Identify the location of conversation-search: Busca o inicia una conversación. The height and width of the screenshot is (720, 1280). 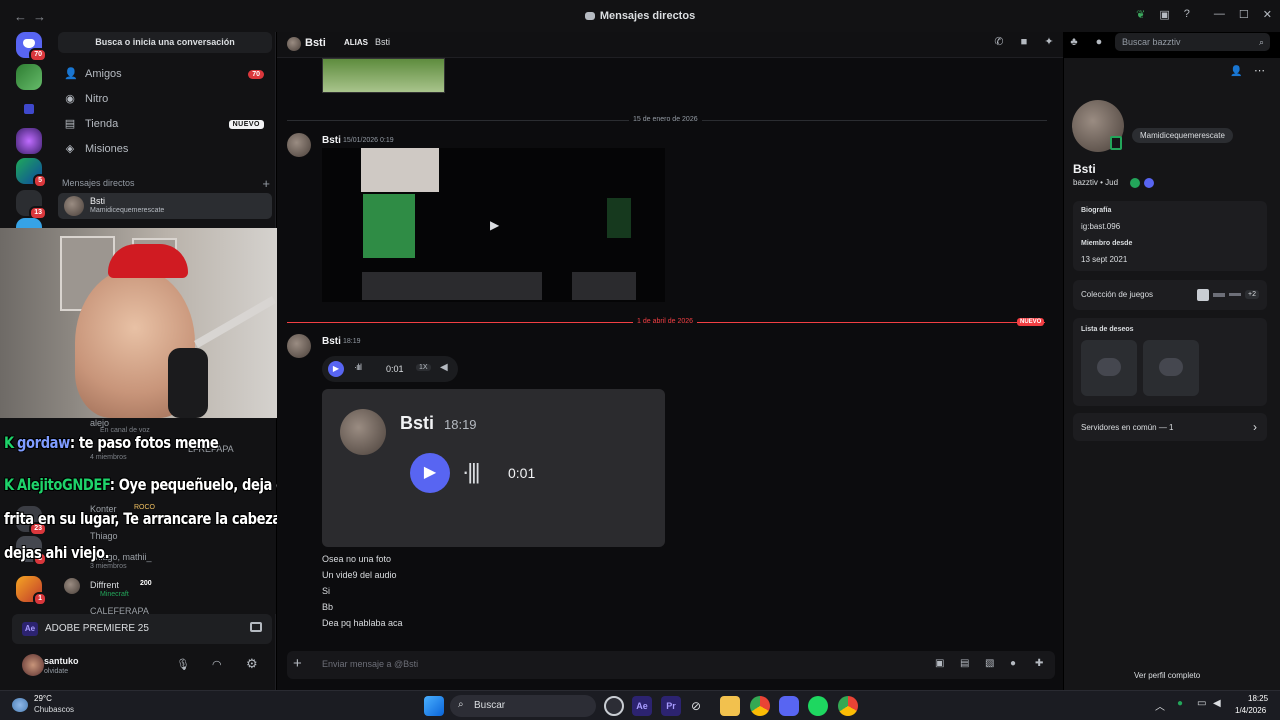
(165, 42).